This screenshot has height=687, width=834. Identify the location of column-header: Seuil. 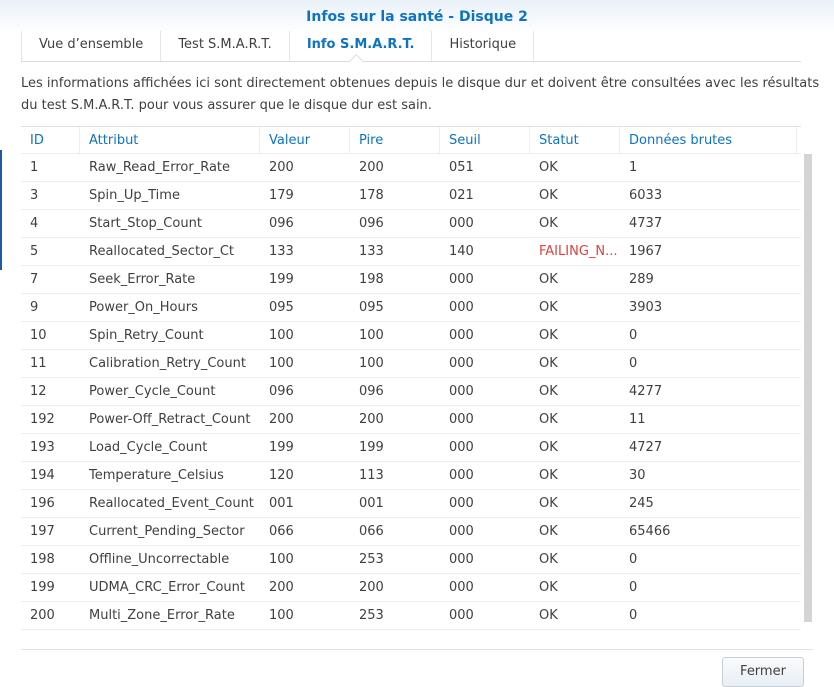
(485, 140).